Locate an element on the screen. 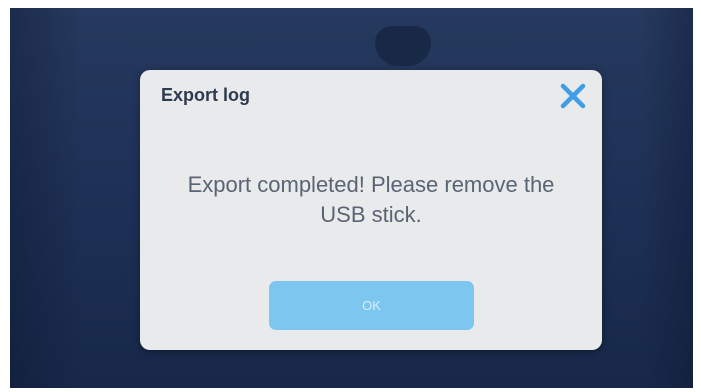 The image size is (701, 392). close-icon is located at coordinates (573, 96).